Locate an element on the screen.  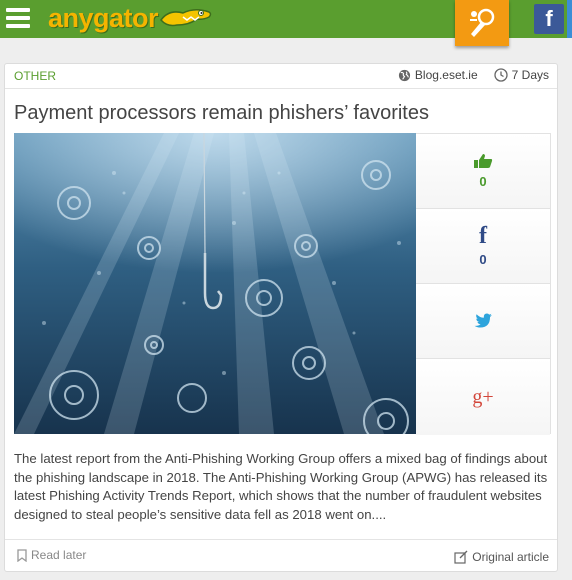
rocket-microphone-icon is located at coordinates (482, 22).